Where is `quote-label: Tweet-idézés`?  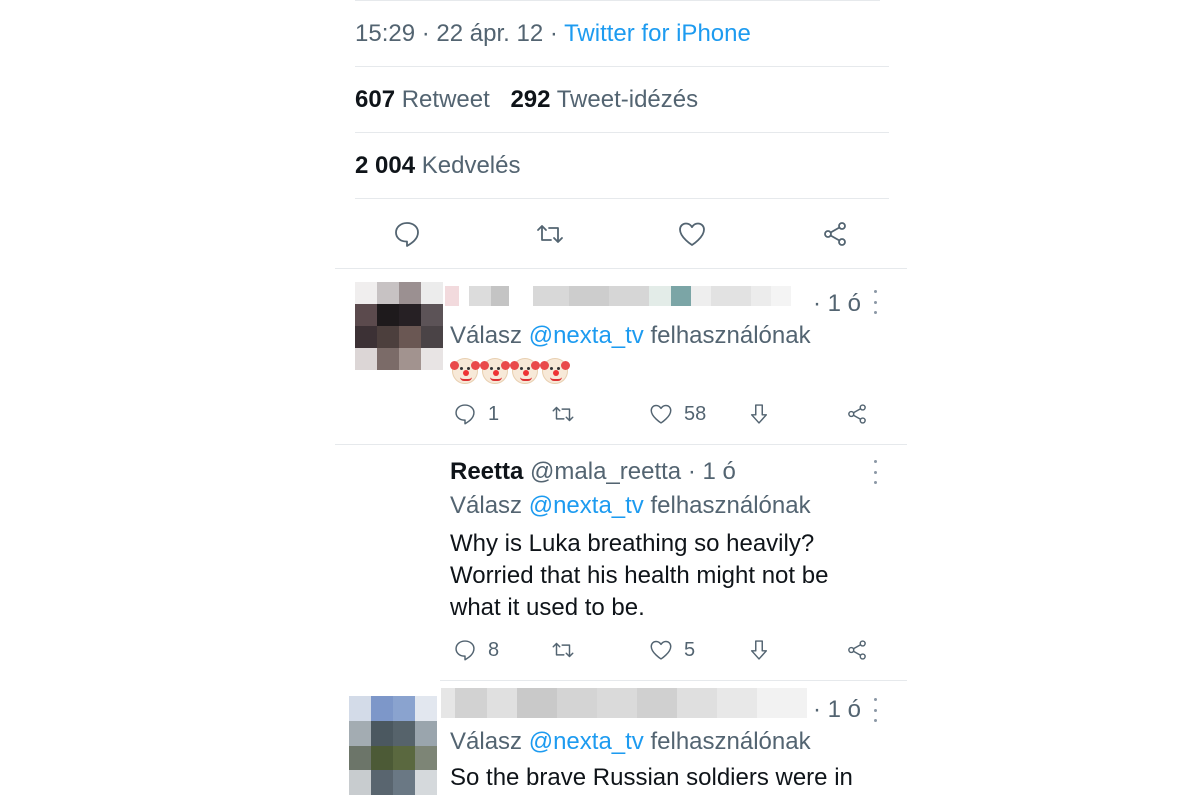 quote-label: Tweet-idézés is located at coordinates (627, 99).